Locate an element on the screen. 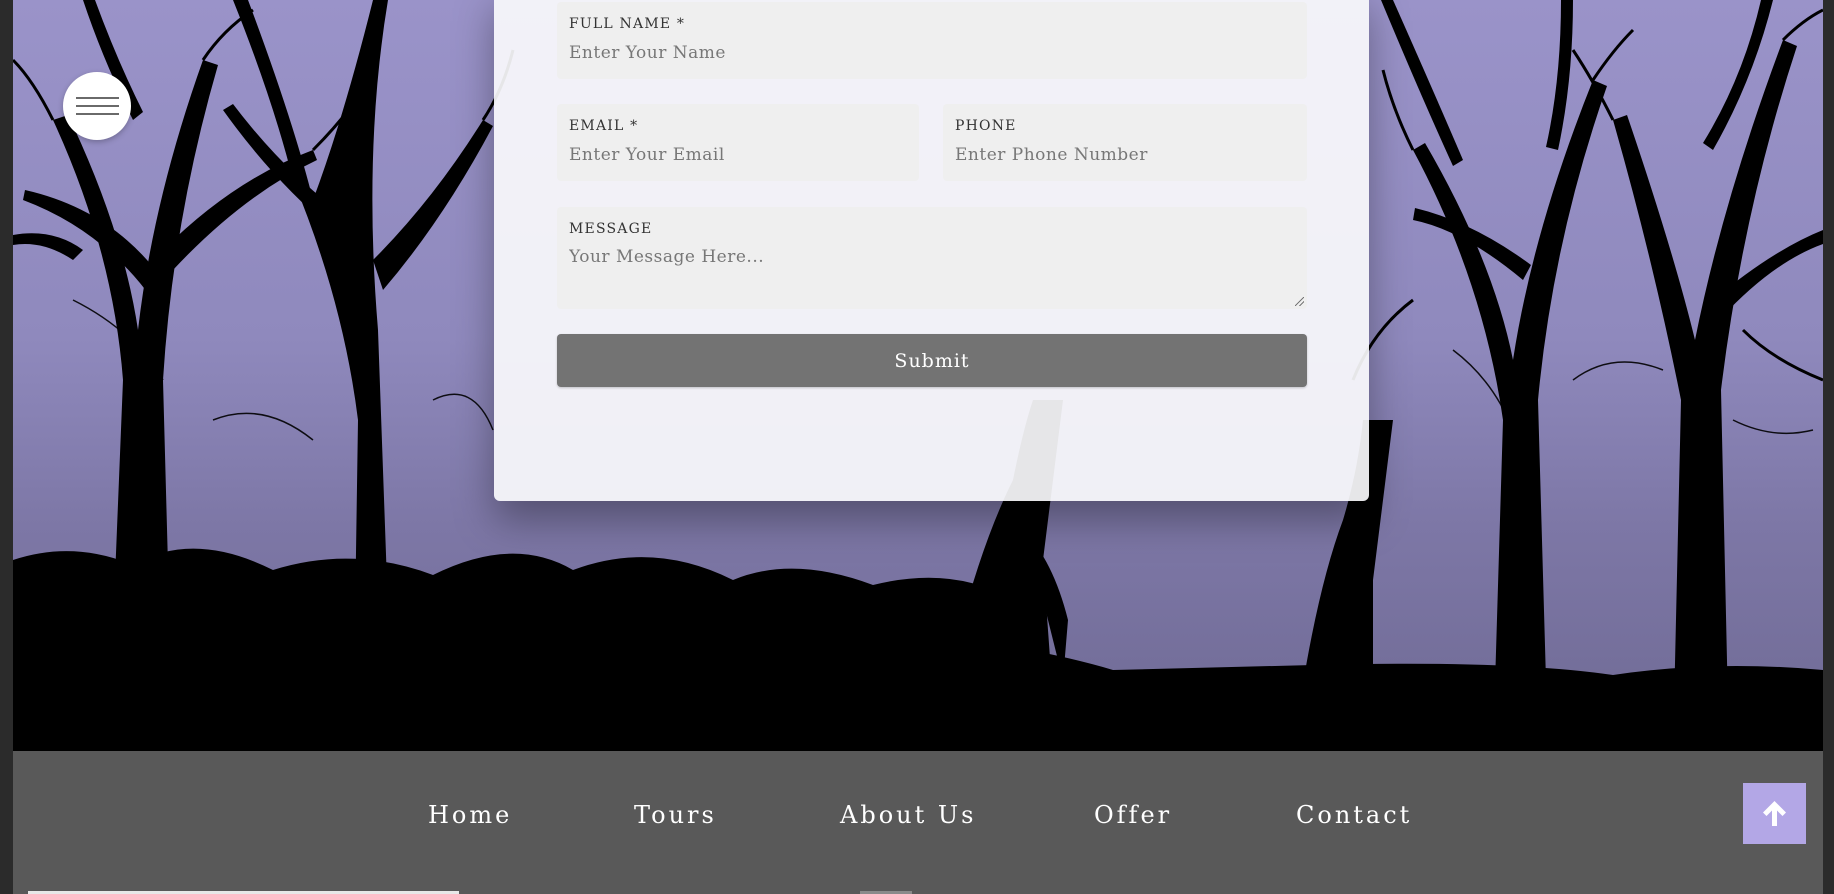 Image resolution: width=1834 pixels, height=894 pixels. page-right-edge is located at coordinates (1828, 447).